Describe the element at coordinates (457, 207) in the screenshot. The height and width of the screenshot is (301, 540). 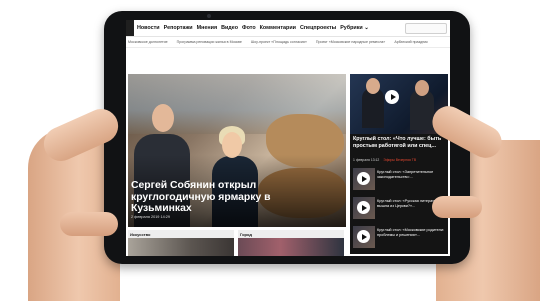
I see `right-finger` at that location.